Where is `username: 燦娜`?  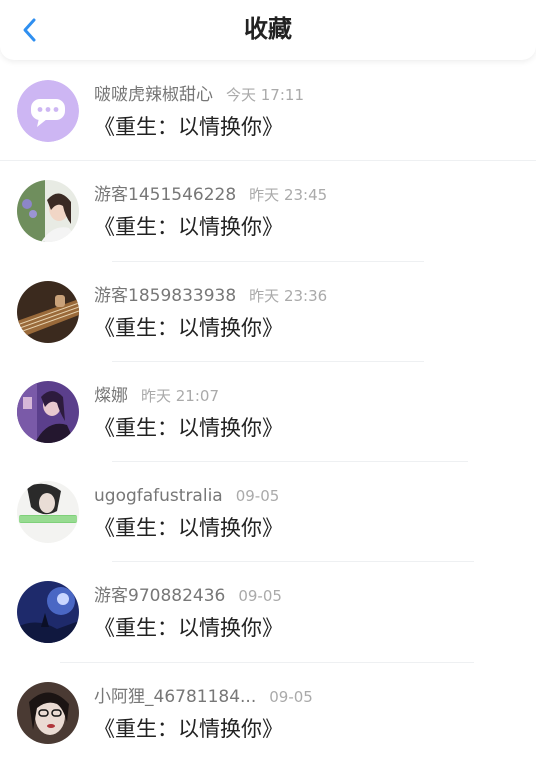 username: 燦娜 is located at coordinates (111, 396).